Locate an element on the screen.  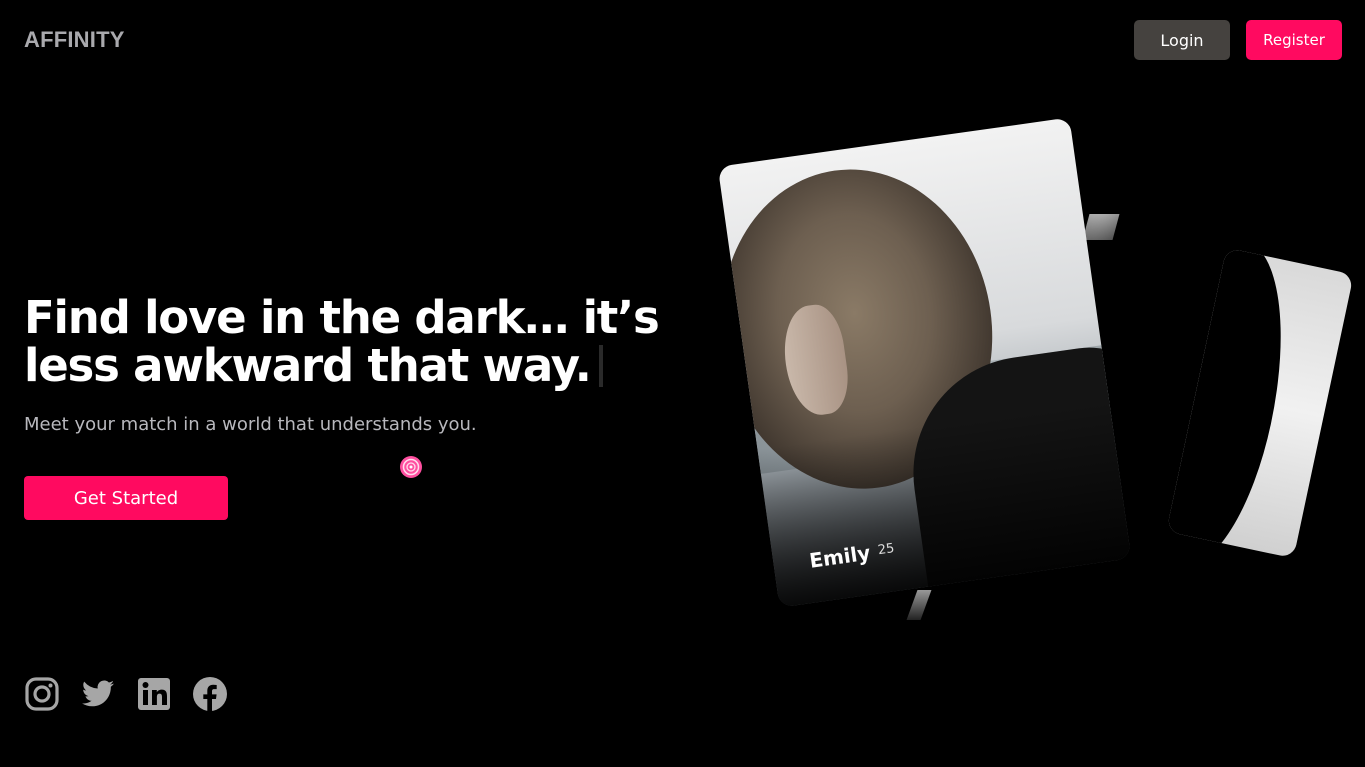
typing-caret is located at coordinates (600, 366).